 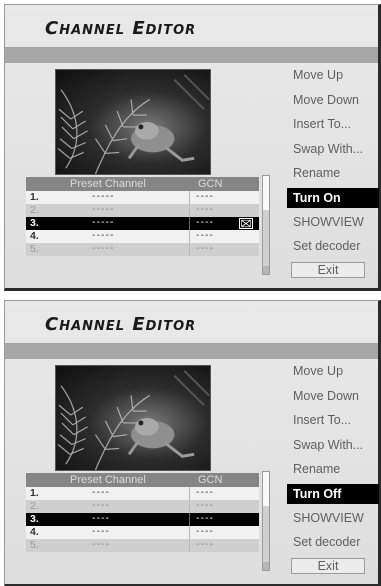 I want to click on table-row: 4. ----- ----, so click(x=142, y=236).